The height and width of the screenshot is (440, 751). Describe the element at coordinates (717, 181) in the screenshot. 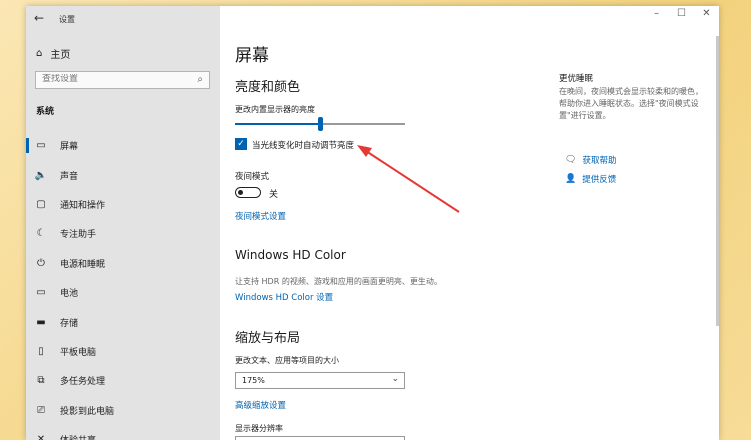

I see `scrollbar` at that location.